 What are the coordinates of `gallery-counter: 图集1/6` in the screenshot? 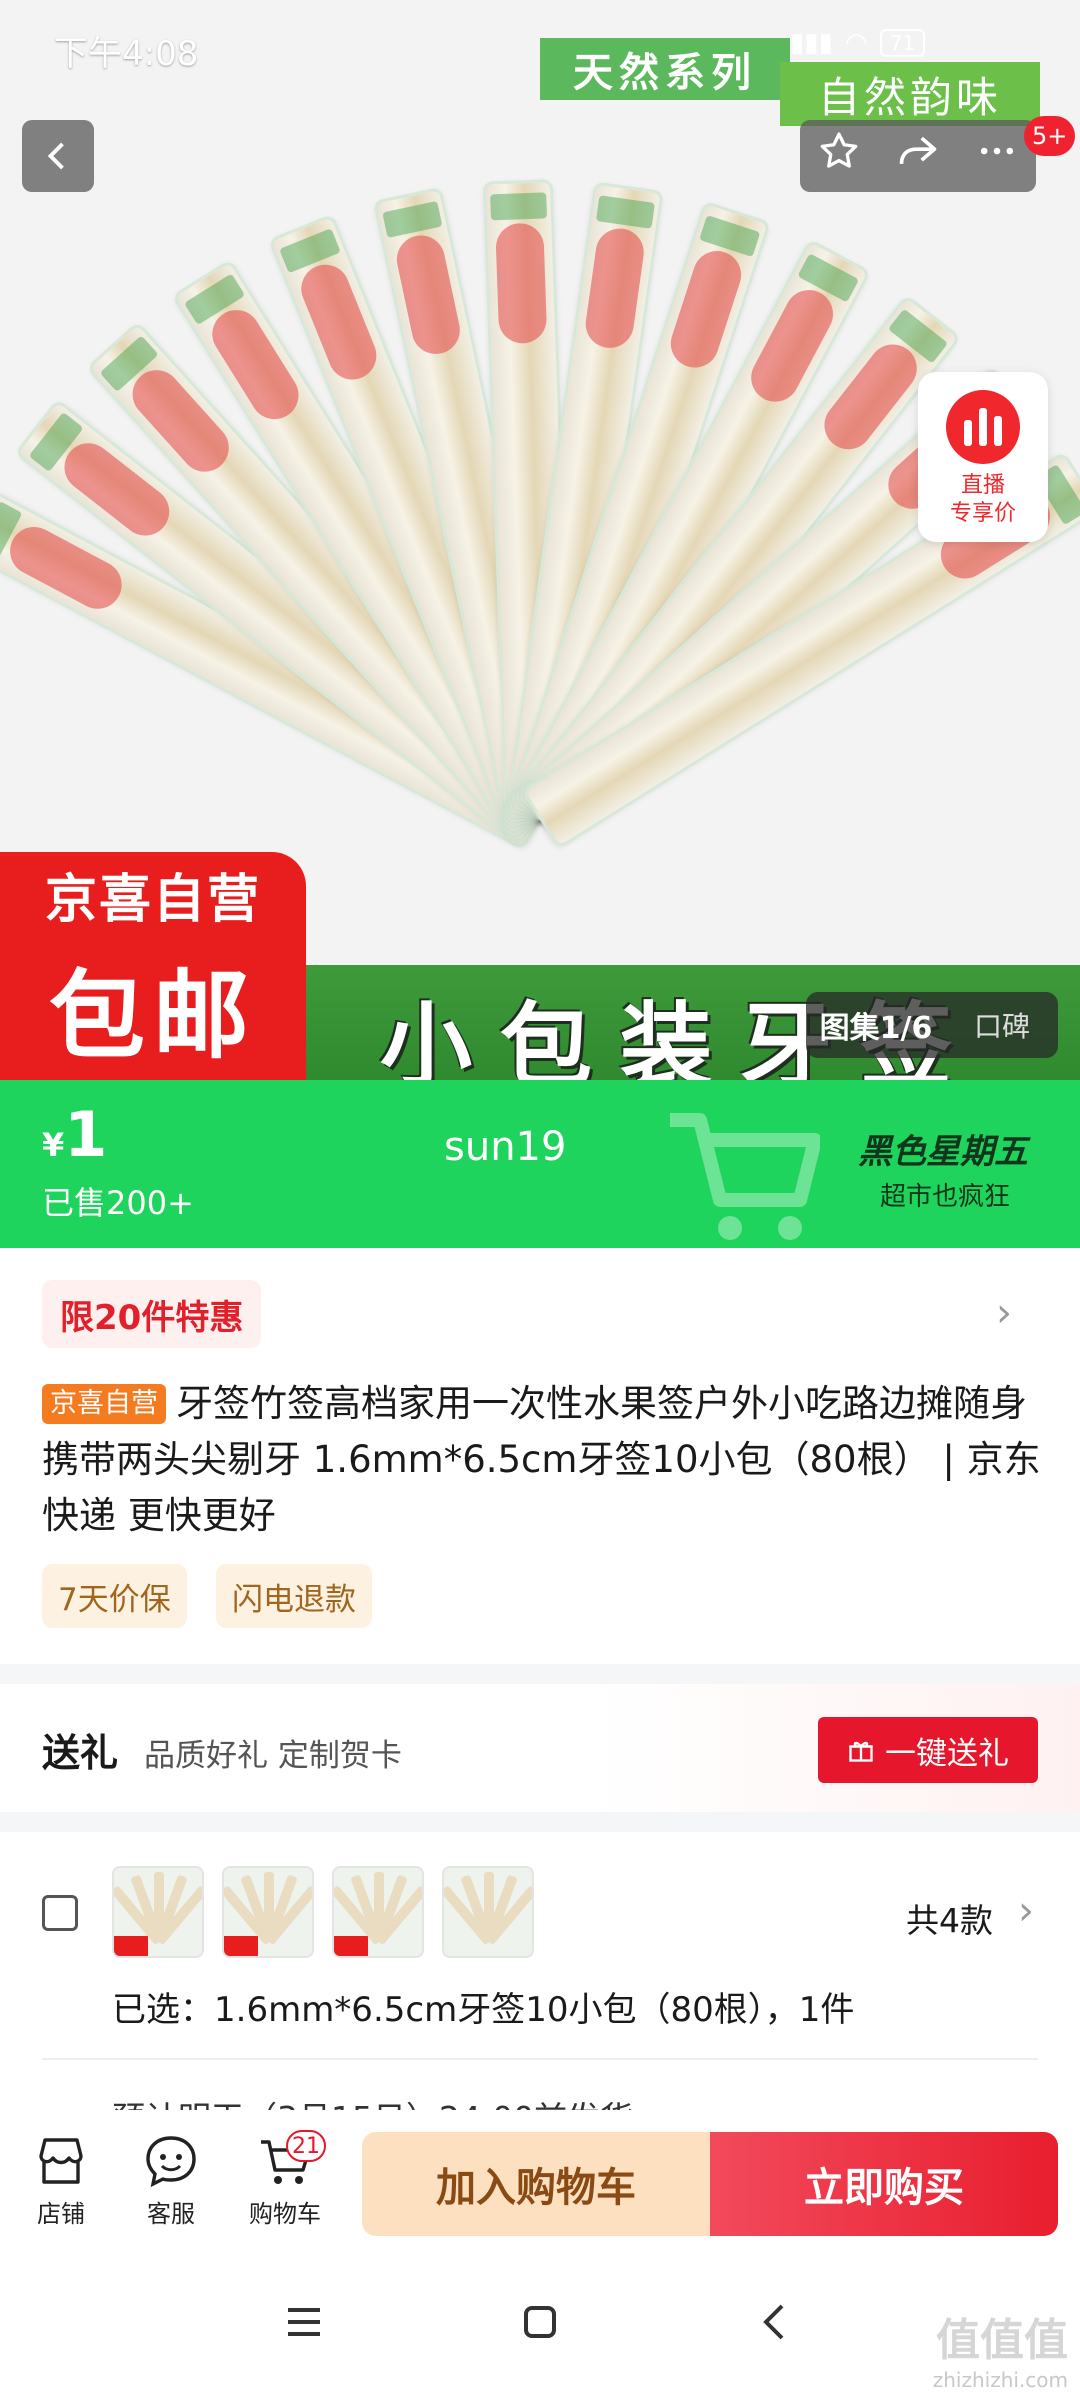 It's located at (876, 1025).